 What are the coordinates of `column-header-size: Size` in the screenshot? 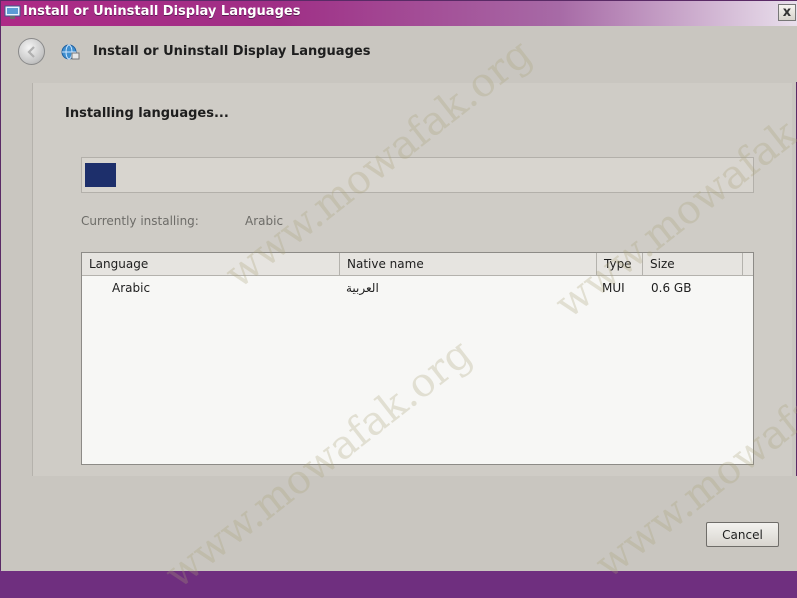 It's located at (693, 264).